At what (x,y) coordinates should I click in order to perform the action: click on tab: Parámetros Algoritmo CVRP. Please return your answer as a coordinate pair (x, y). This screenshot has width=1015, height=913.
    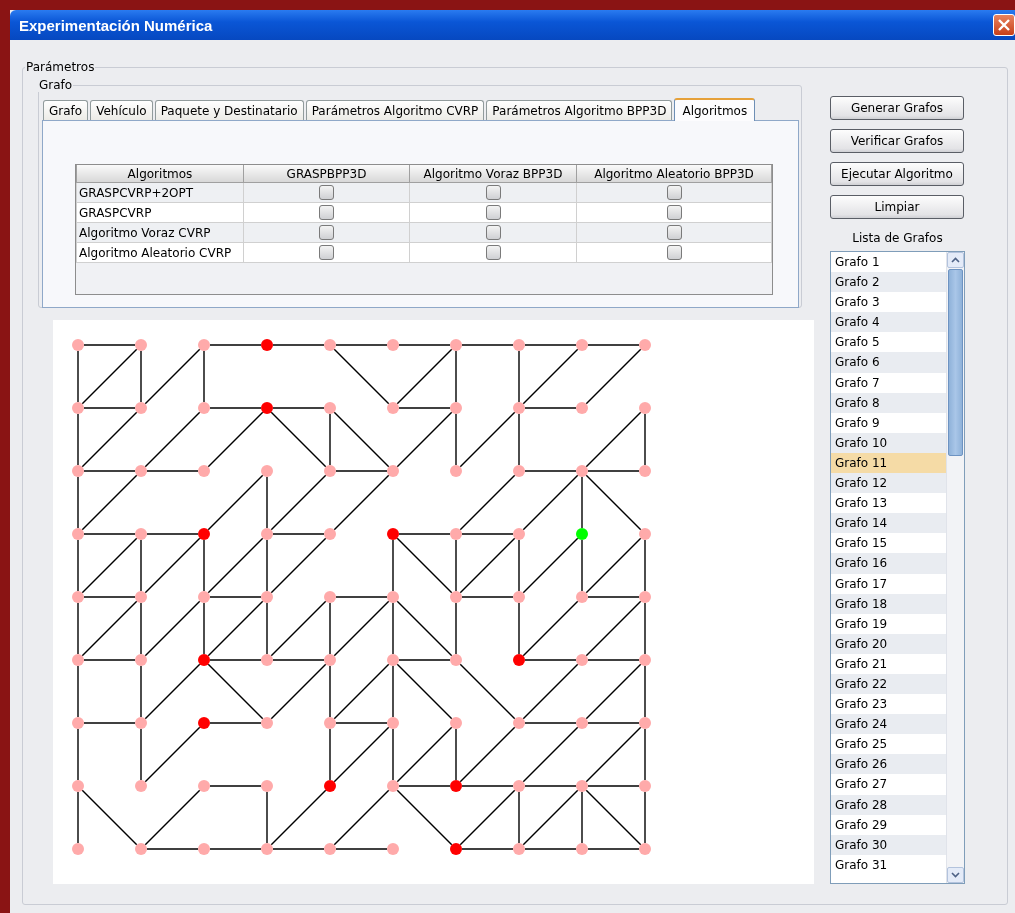
    Looking at the image, I should click on (395, 110).